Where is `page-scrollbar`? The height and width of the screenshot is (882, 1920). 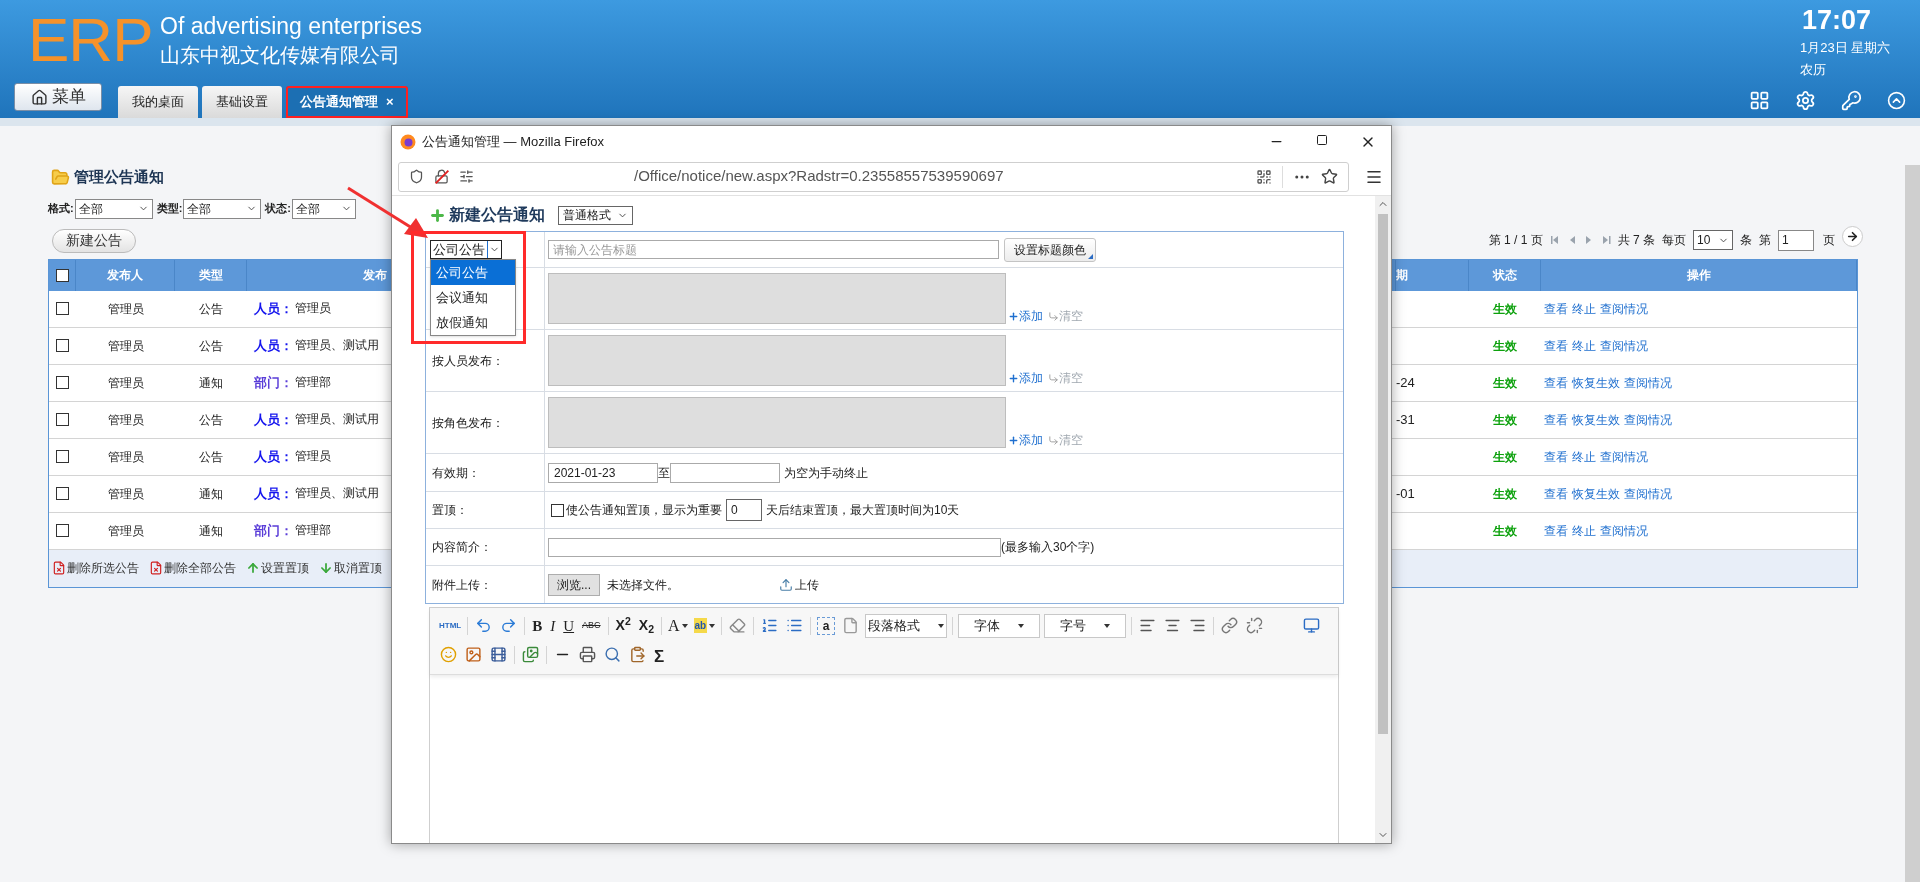
page-scrollbar is located at coordinates (1912, 523).